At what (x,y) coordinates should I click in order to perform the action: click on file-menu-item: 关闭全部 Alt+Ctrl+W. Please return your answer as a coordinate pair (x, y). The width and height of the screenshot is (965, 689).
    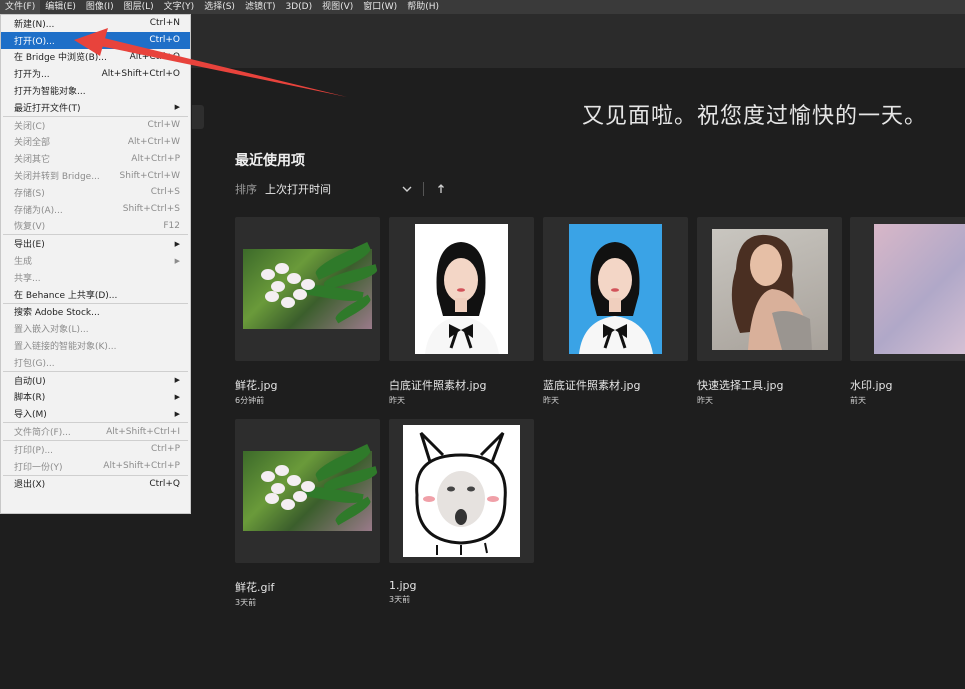
    Looking at the image, I should click on (95, 142).